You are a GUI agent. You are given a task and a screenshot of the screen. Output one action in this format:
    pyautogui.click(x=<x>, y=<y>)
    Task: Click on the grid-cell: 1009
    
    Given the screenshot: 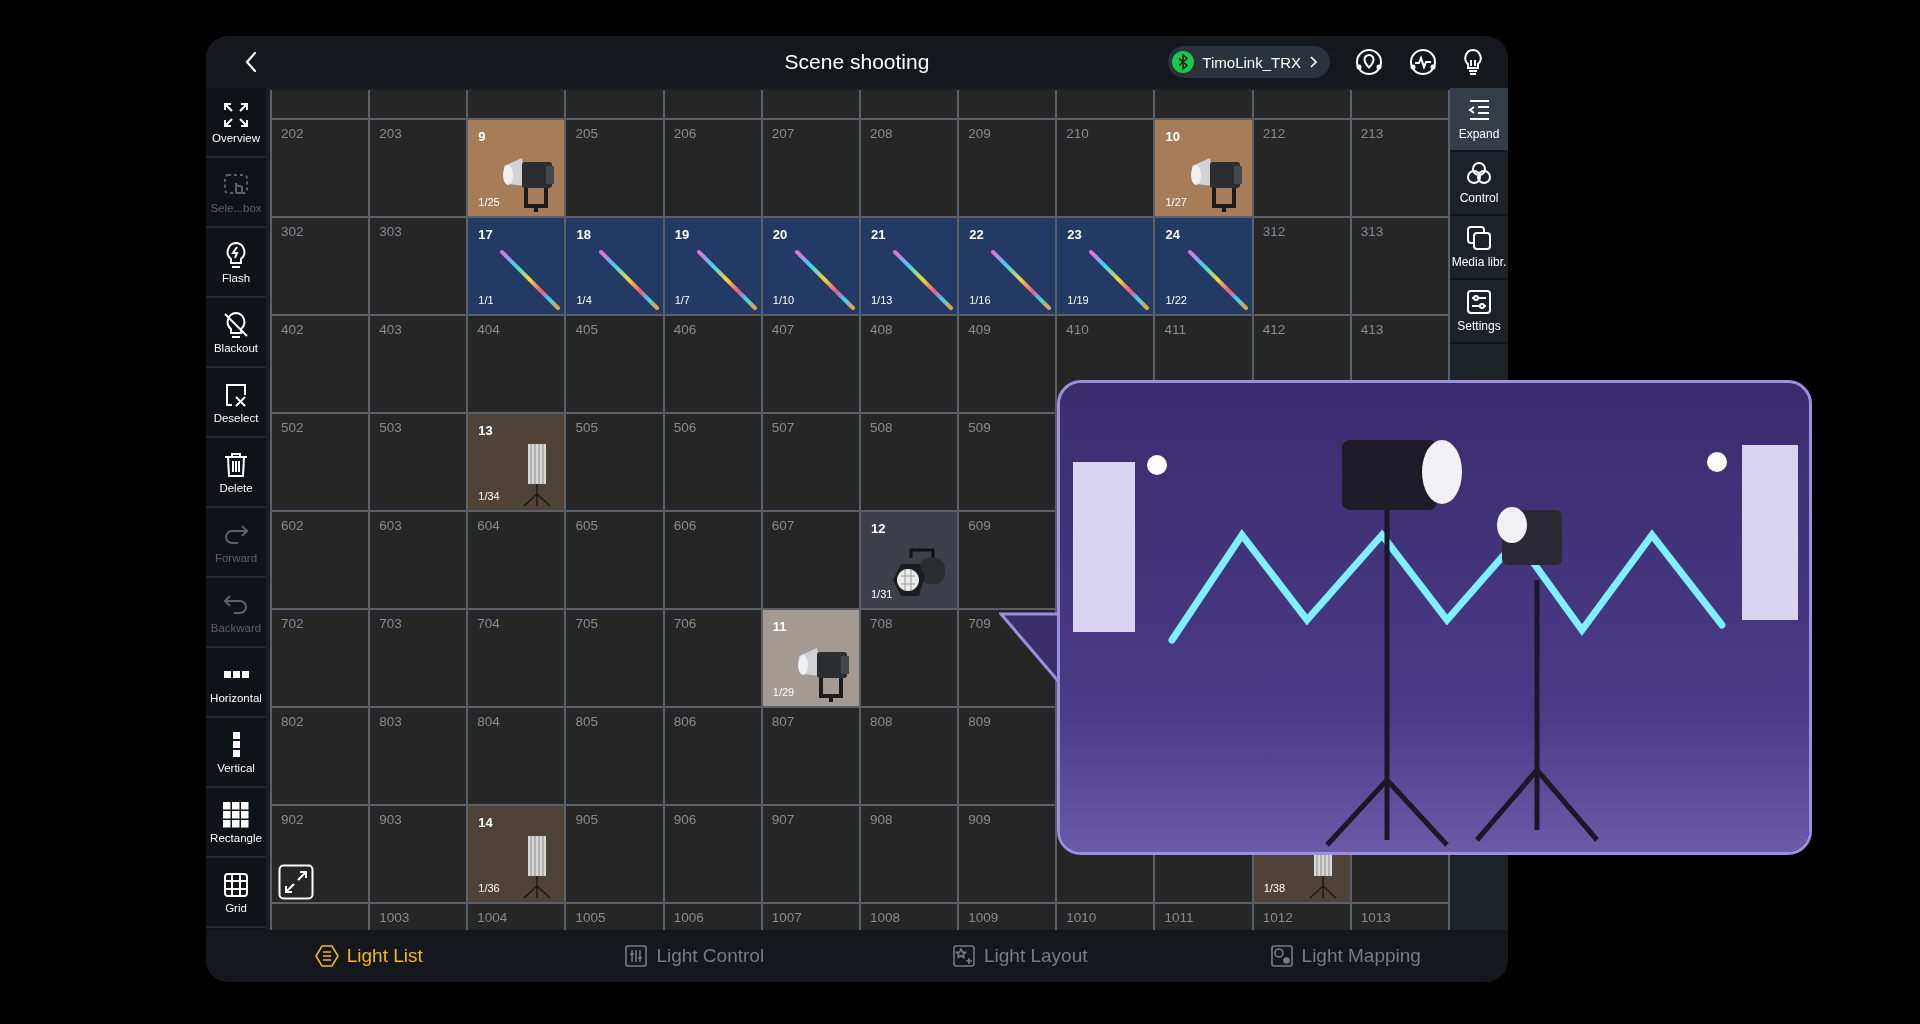 What is the action you would take?
    pyautogui.click(x=1007, y=917)
    